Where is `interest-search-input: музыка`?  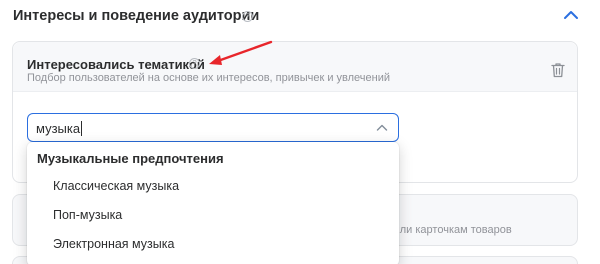
interest-search-input: музыка is located at coordinates (213, 127).